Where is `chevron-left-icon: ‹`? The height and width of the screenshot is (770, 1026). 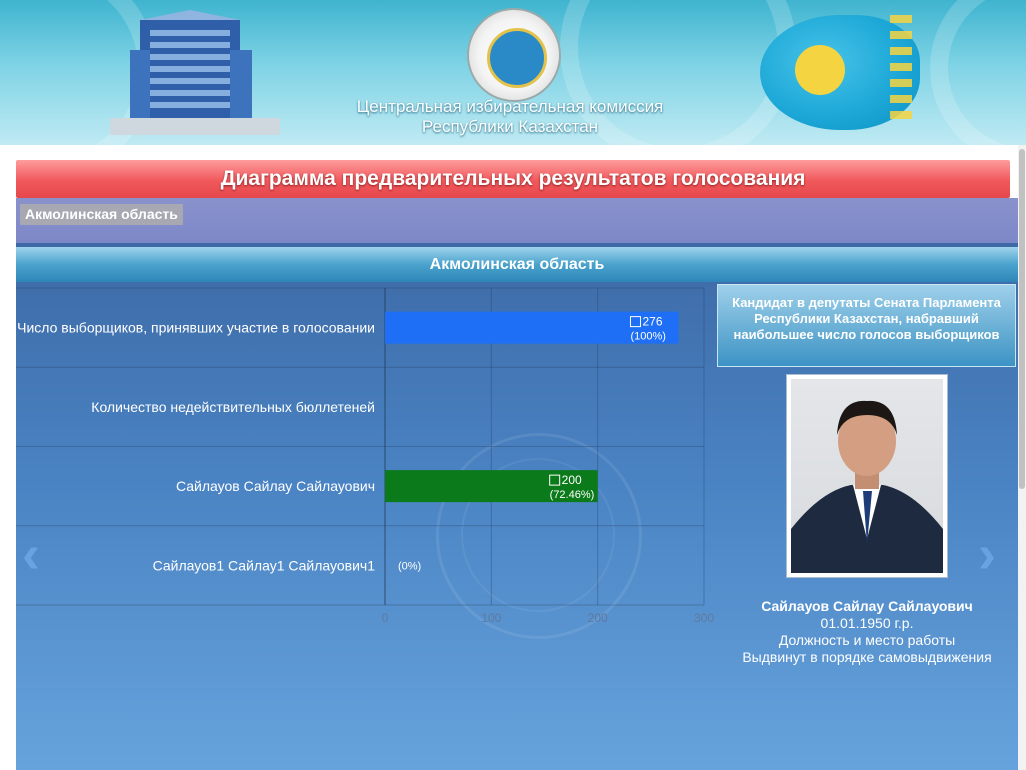 chevron-left-icon: ‹ is located at coordinates (31, 554).